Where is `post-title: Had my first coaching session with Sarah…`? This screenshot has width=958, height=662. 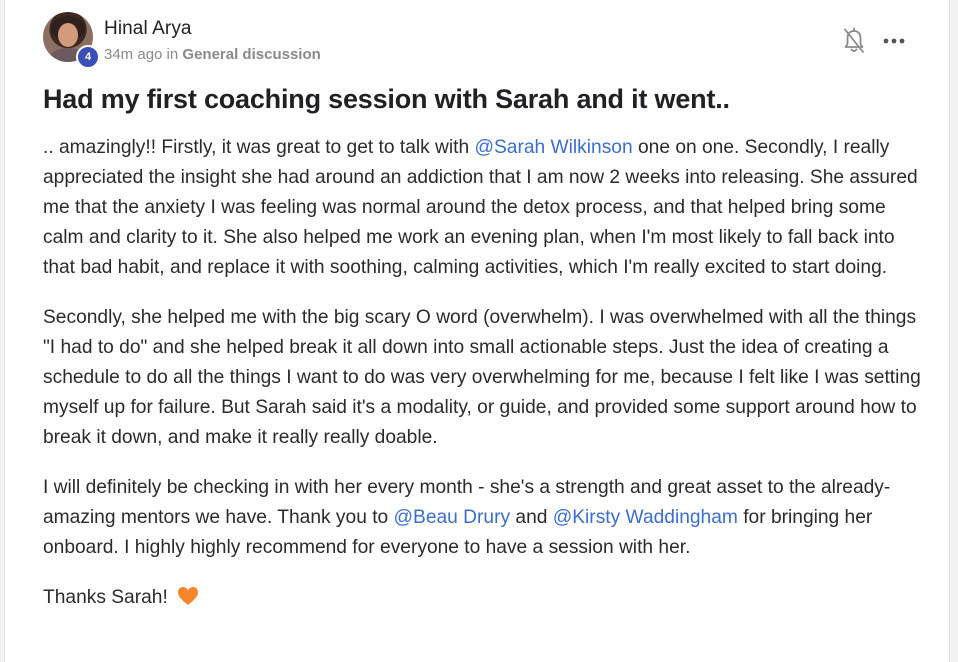
post-title: Had my first coaching session with Sarah… is located at coordinates (386, 99).